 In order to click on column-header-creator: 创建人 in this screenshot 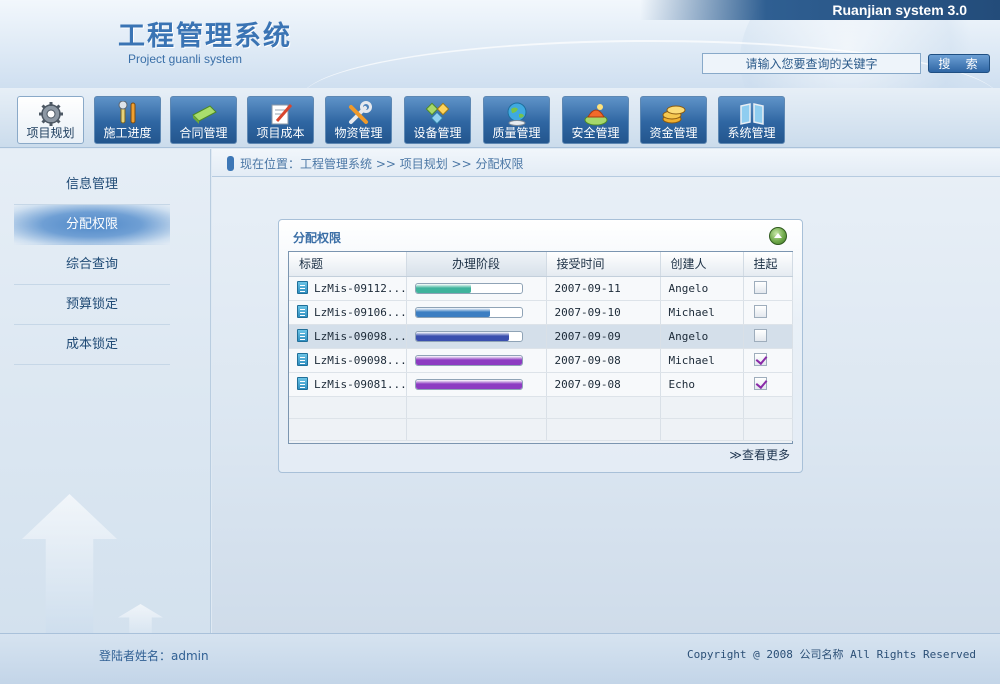, I will do `click(702, 264)`.